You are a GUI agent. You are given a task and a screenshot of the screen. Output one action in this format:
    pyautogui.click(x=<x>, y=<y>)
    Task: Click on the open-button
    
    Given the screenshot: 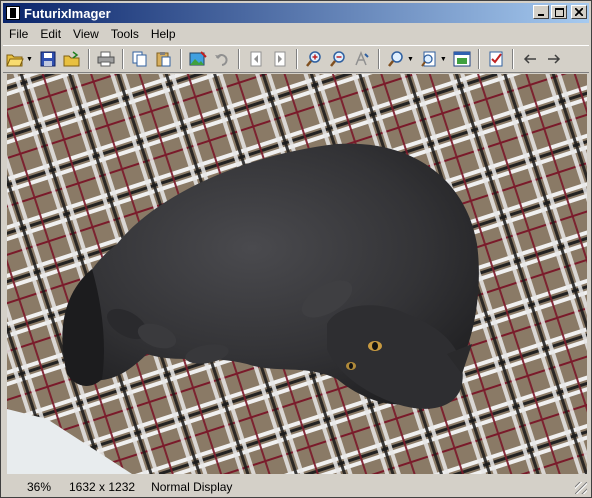 What is the action you would take?
    pyautogui.click(x=15, y=59)
    